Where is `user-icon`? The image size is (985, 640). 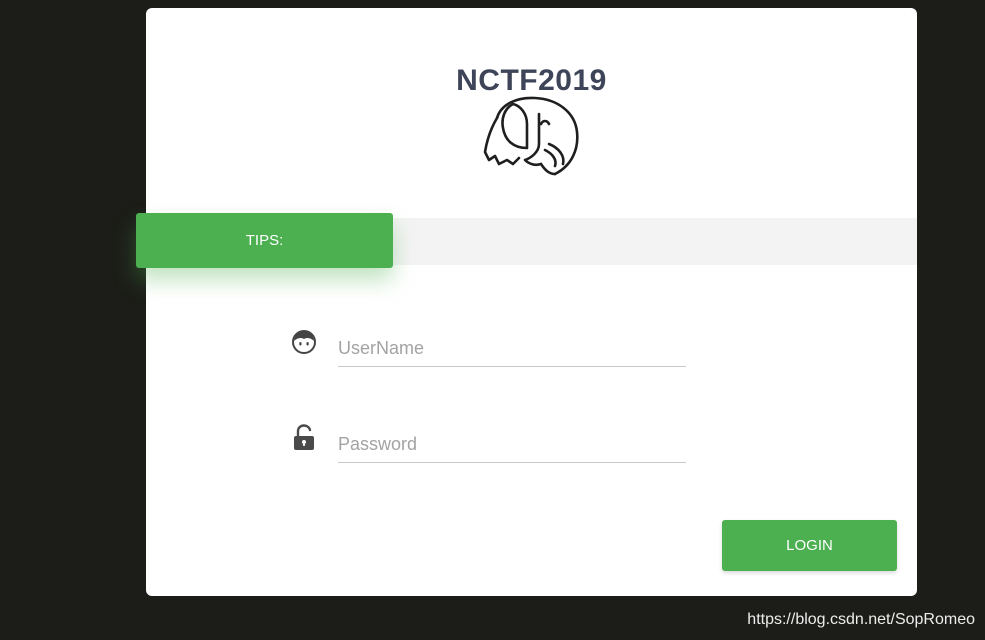 user-icon is located at coordinates (304, 342).